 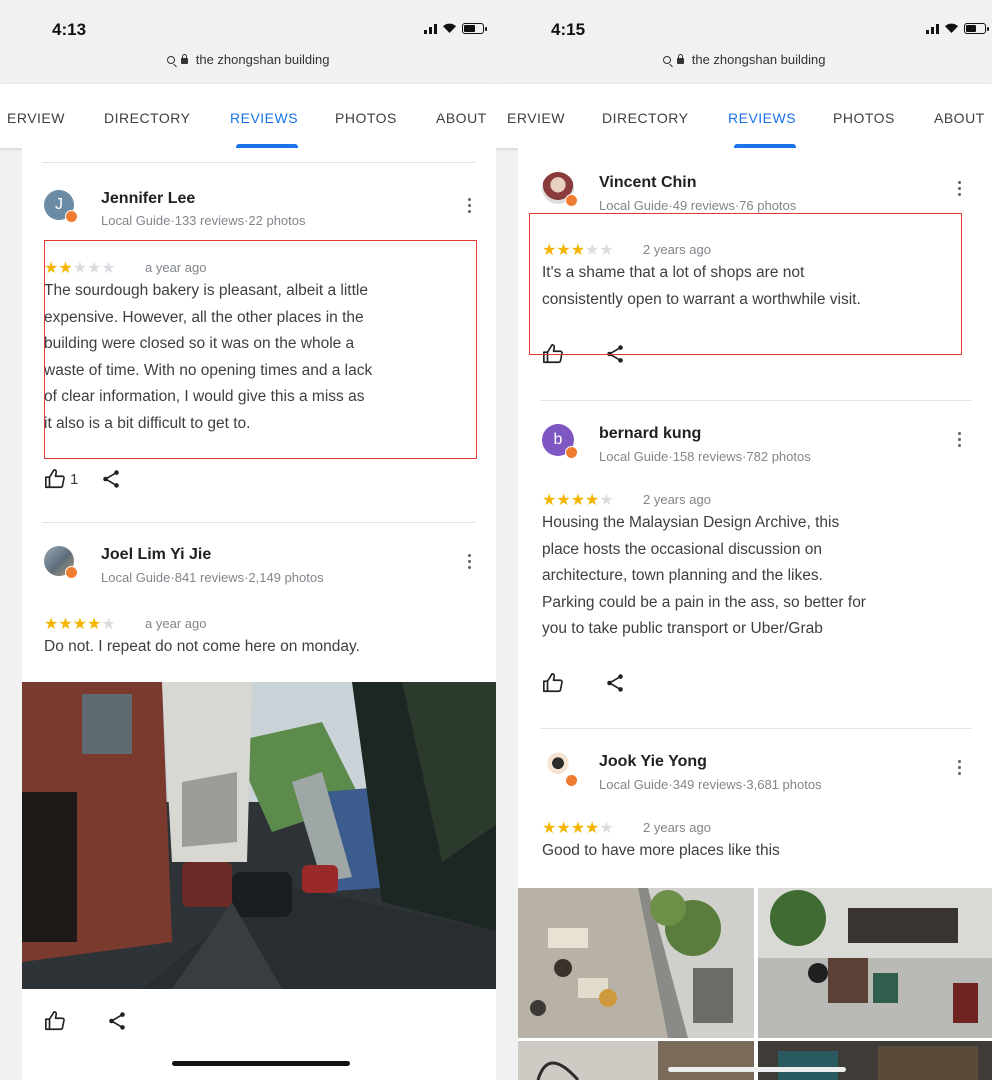 I want to click on reviewer-meta: Local Guide·49 reviews·76 photos, so click(x=698, y=205).